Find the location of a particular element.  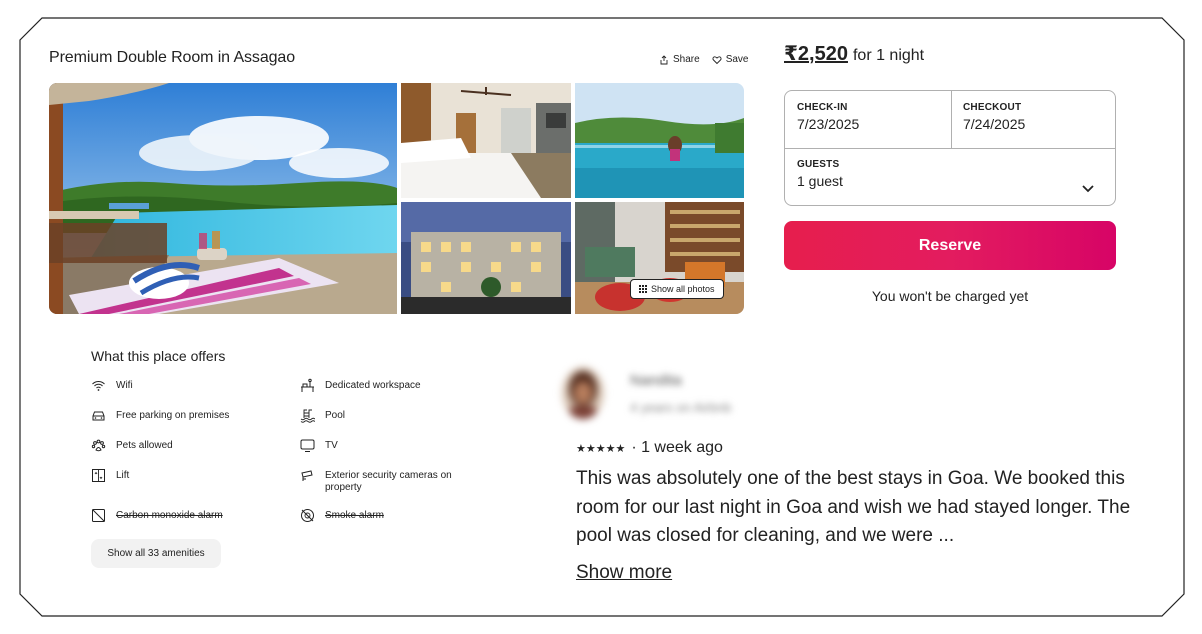

workspace-icon is located at coordinates (307, 385).